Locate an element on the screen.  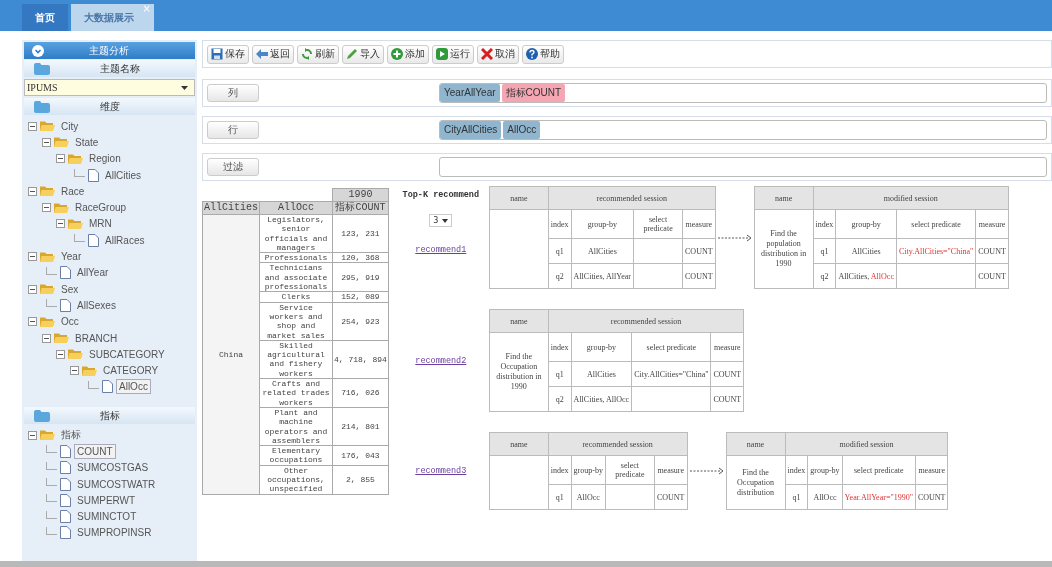
field-chip: YearAllYear is located at coordinates (470, 93).